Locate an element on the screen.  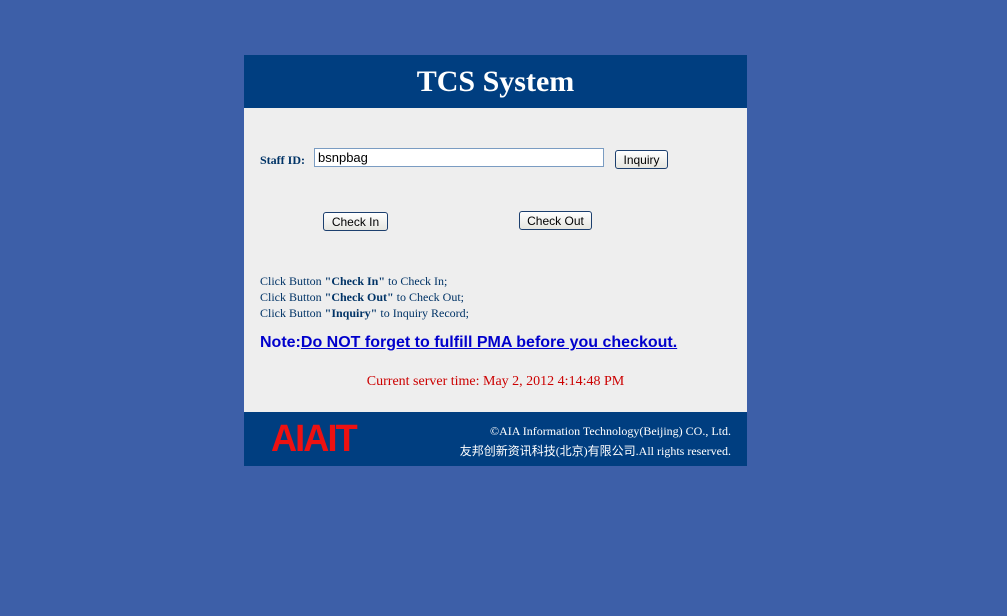
copyright-line-cn: 友邦创新资讯科技(北京)有限公司.All rights reserved. is located at coordinates (595, 451).